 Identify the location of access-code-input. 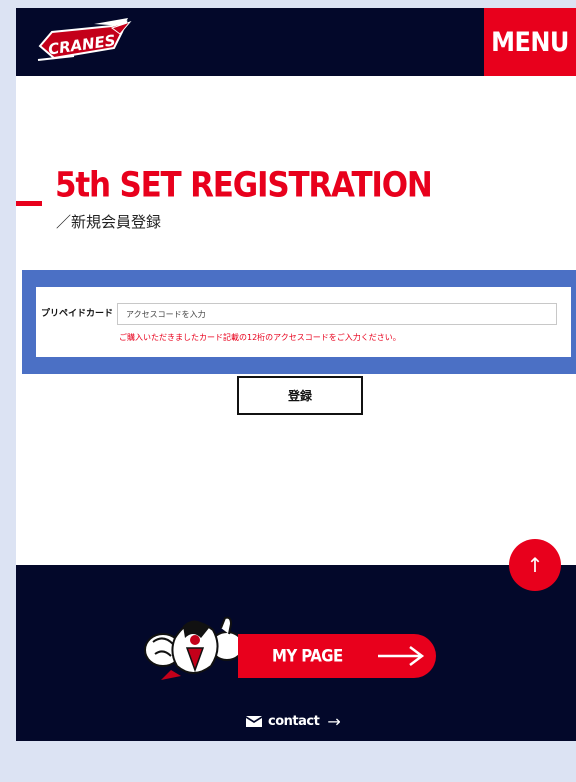
(337, 314).